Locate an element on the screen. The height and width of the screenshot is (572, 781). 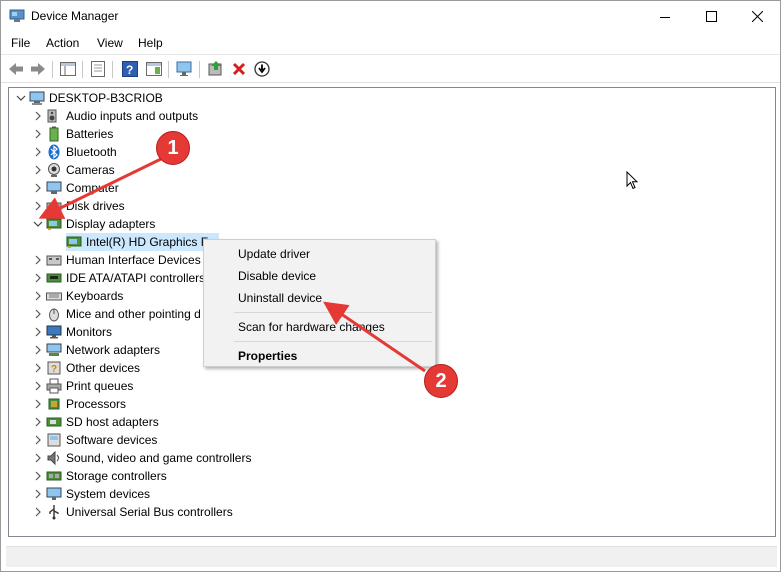
tree-category: Human Interface Devices is located at coordinates (115, 260).